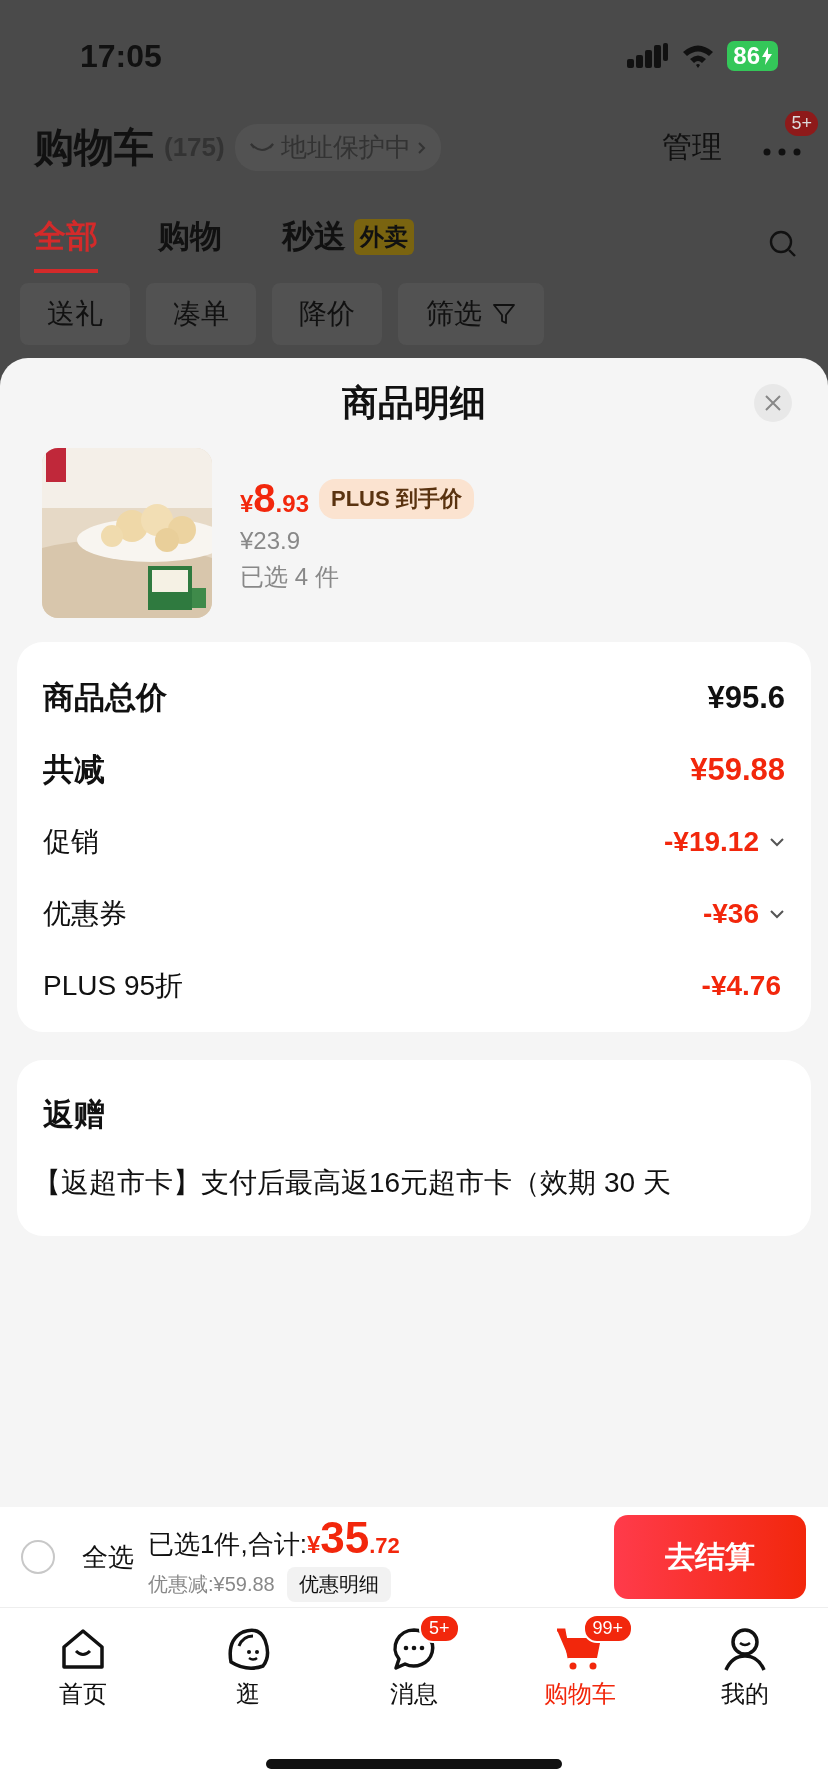 The width and height of the screenshot is (828, 1792). I want to click on plus-price: ¥8.93, so click(274, 498).